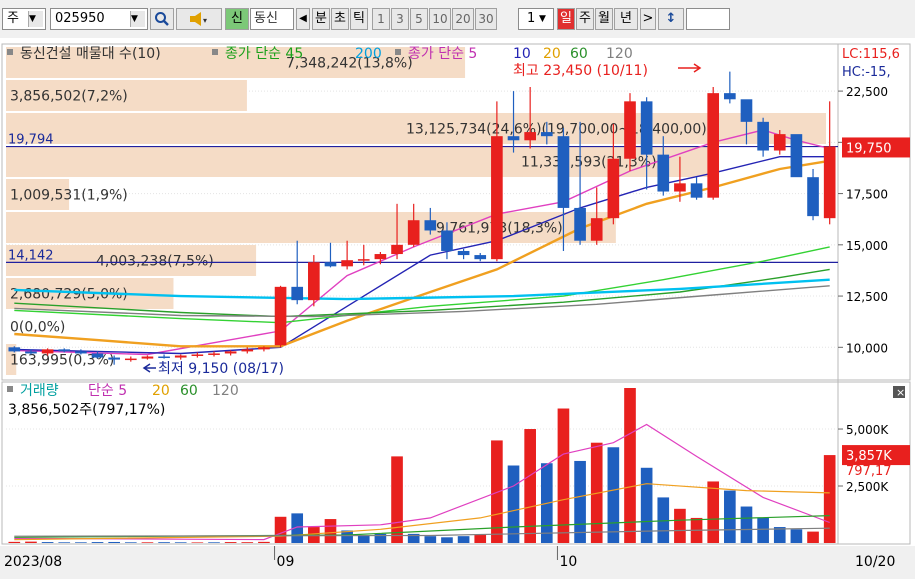 This screenshot has height=579, width=915. What do you see at coordinates (867, 297) in the screenshot?
I see `price-tick-label: 12,500` at bounding box center [867, 297].